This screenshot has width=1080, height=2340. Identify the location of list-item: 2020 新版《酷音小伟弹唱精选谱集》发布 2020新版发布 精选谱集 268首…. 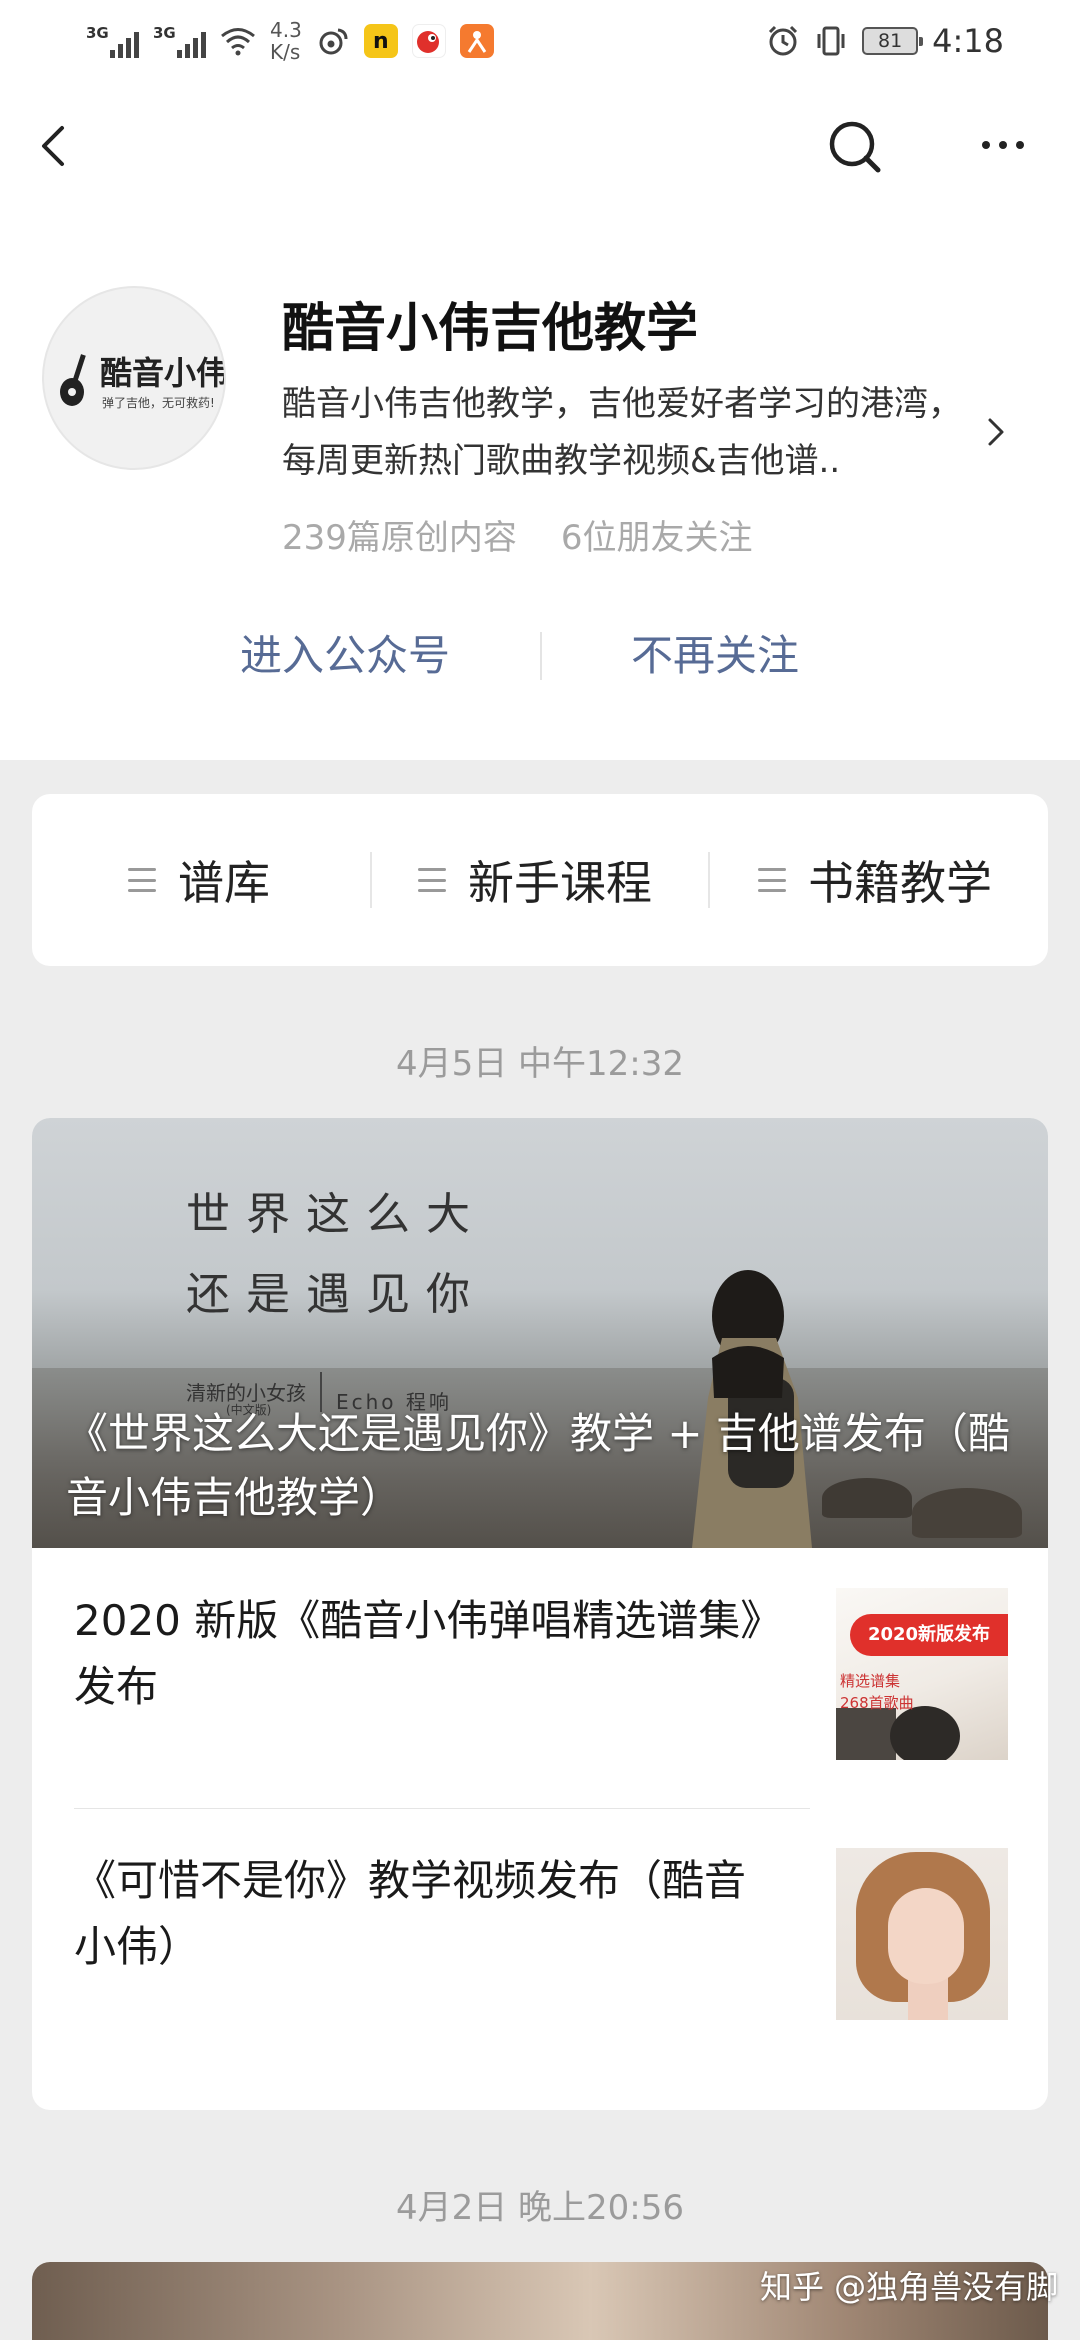
(541, 1678).